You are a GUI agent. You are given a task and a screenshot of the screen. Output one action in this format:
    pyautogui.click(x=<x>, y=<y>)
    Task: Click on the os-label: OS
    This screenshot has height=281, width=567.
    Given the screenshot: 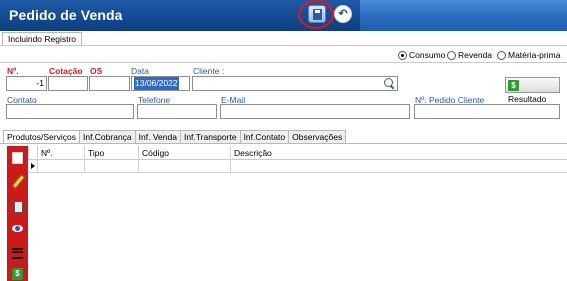 What is the action you would take?
    pyautogui.click(x=96, y=71)
    